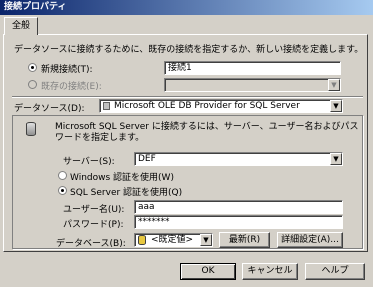  What do you see at coordinates (32, 67) in the screenshot?
I see `new-connection-radio` at bounding box center [32, 67].